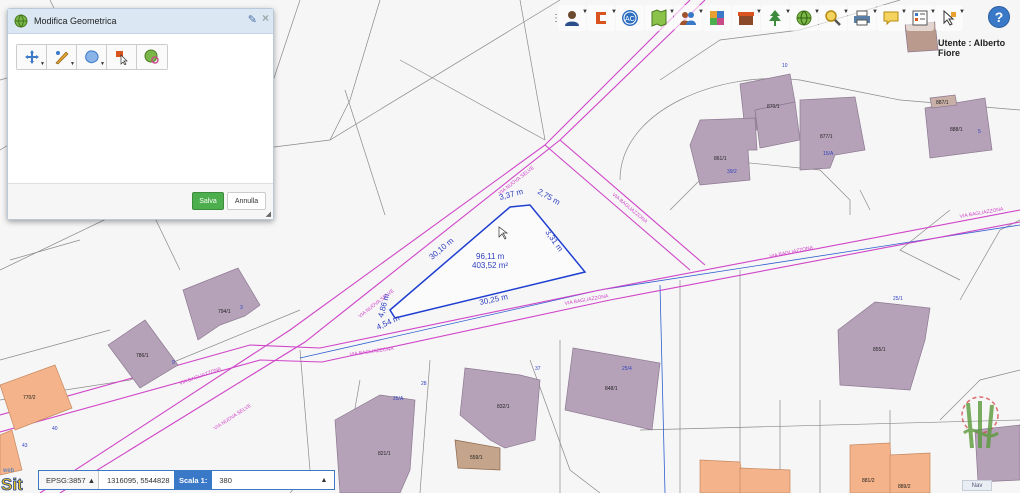 This screenshot has width=1020, height=493. Describe the element at coordinates (138, 480) in the screenshot. I see `coordinates-readout: 1316095, 5544828` at that location.